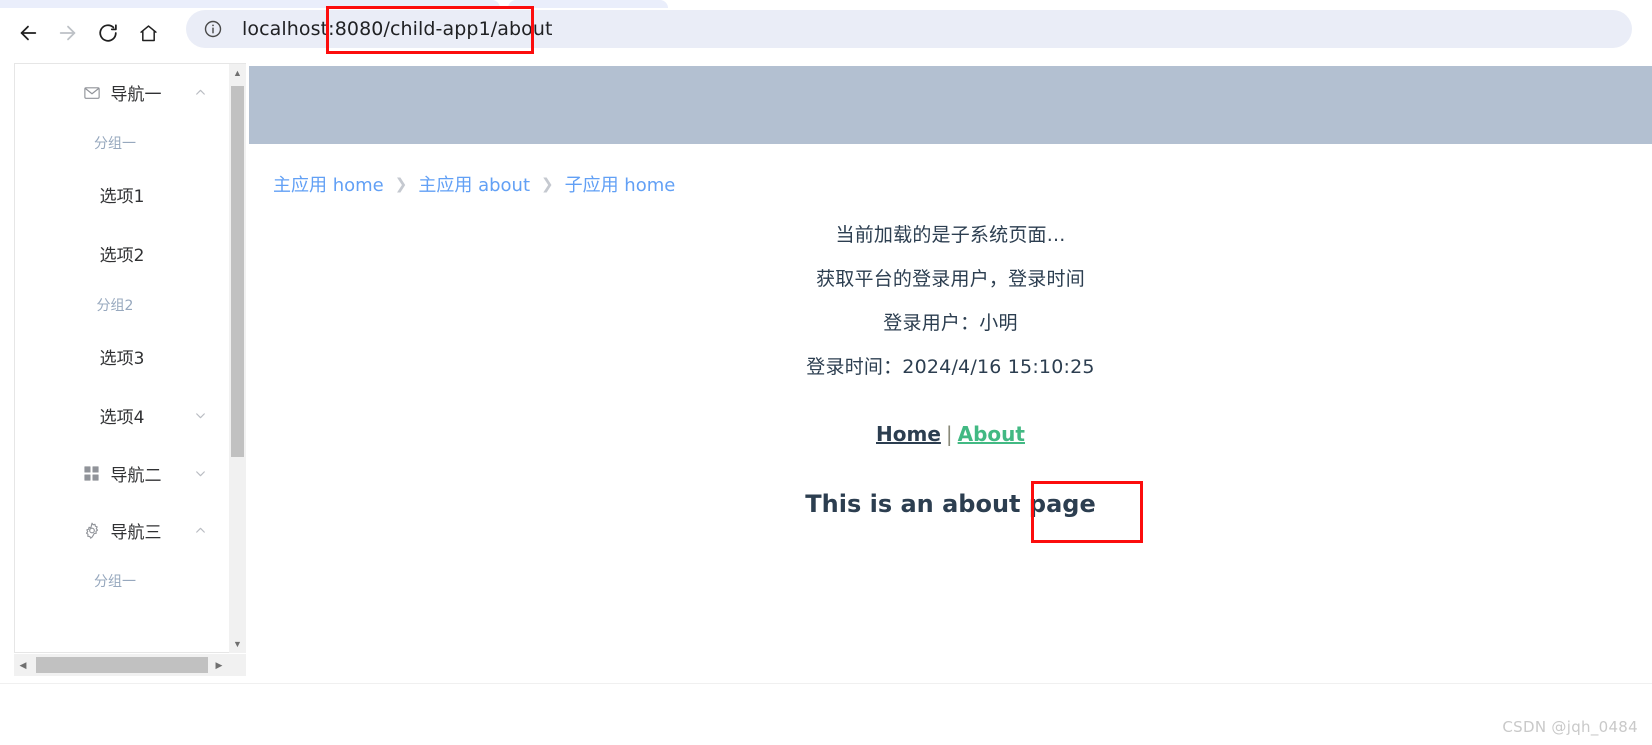 This screenshot has height=745, width=1652. I want to click on sidebar-item-label: 选项3, so click(122, 359).